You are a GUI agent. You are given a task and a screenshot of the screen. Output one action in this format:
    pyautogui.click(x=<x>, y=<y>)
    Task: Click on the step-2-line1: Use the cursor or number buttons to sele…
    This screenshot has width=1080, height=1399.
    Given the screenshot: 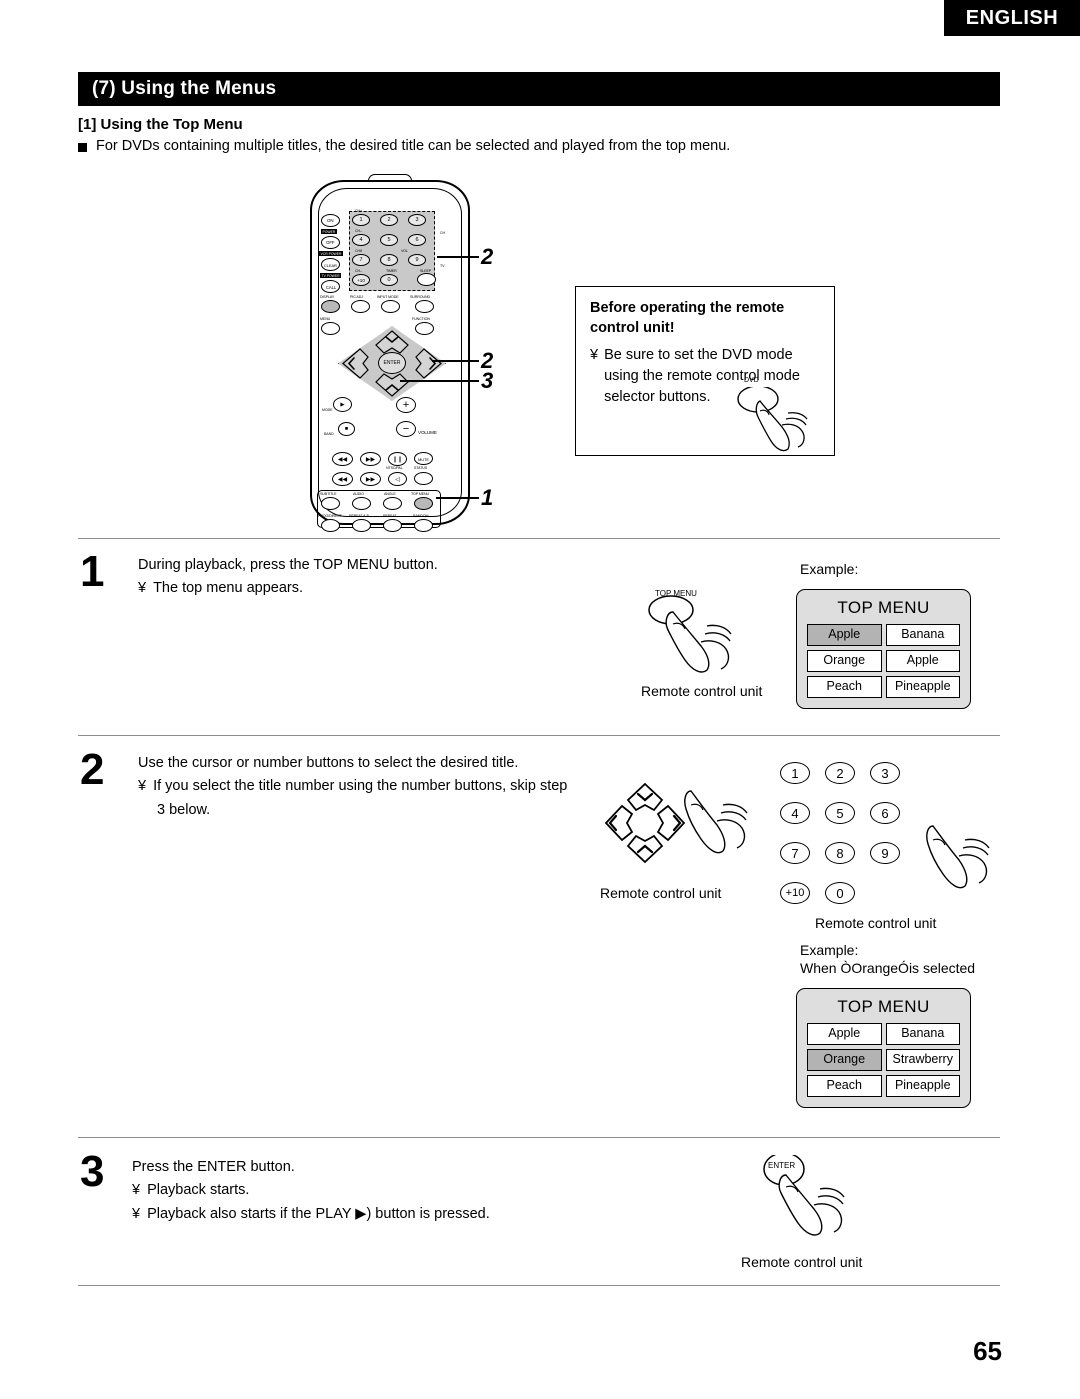 What is the action you would take?
    pyautogui.click(x=328, y=763)
    